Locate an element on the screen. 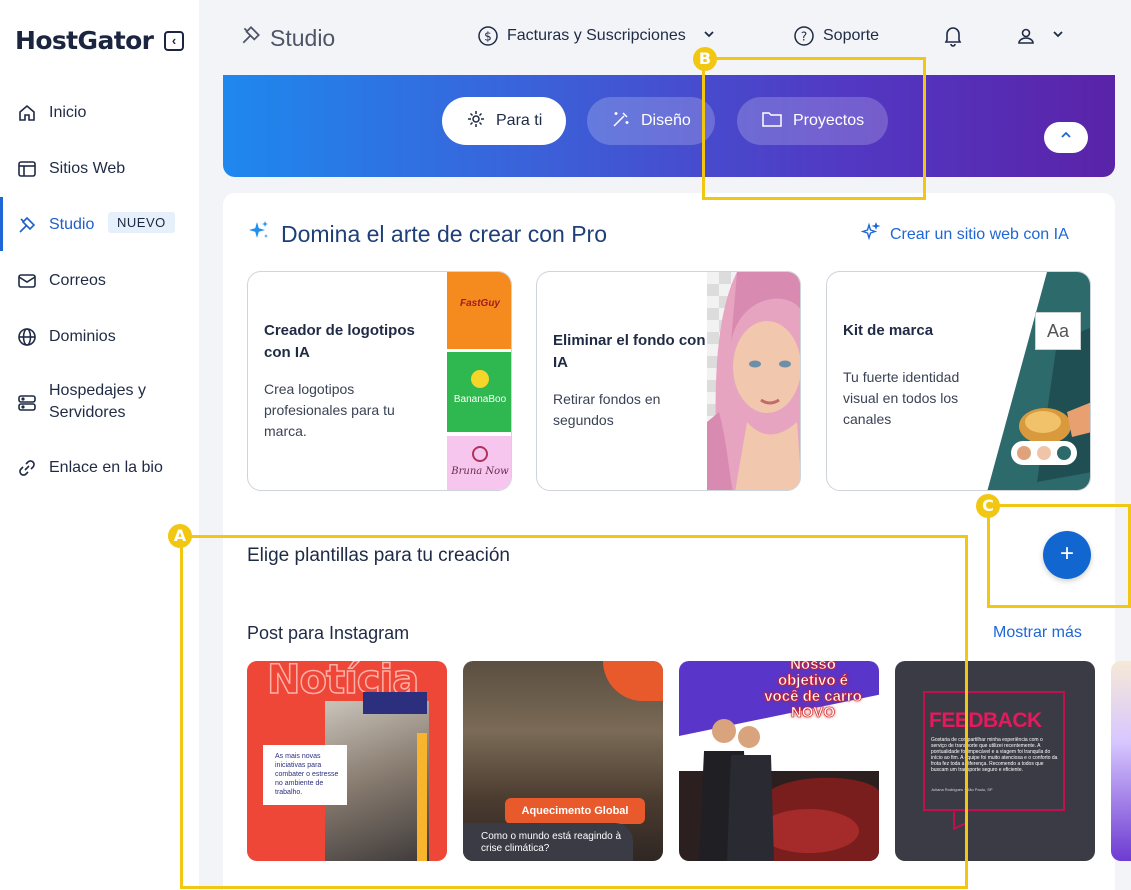 The image size is (1131, 890). template-bar is located at coordinates (395, 703).